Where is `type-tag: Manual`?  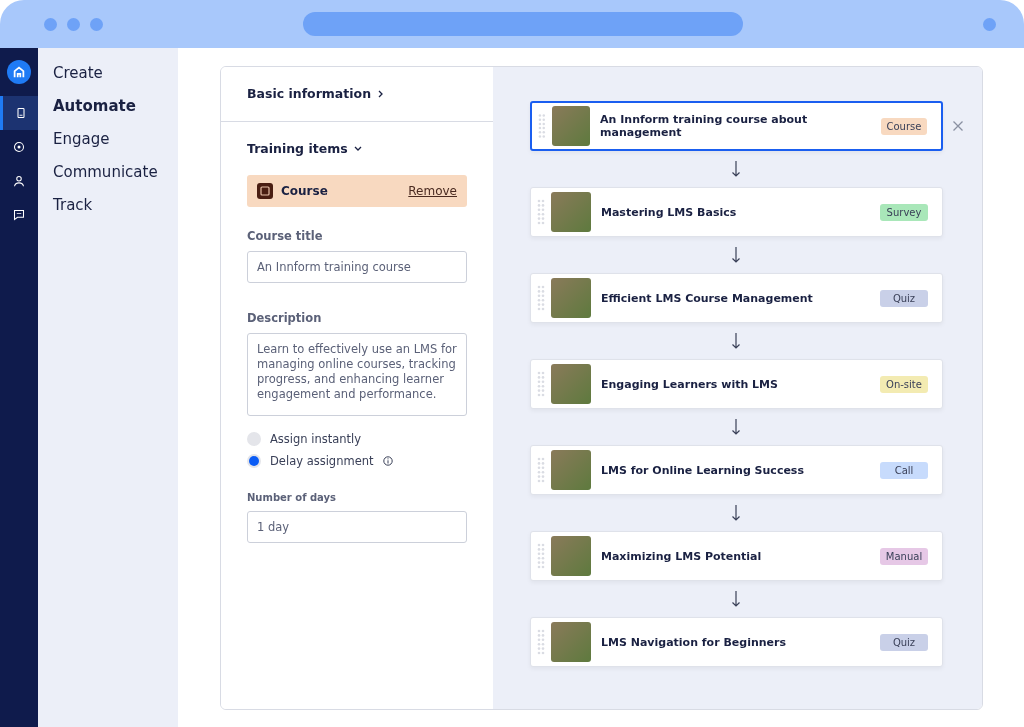
type-tag: Manual is located at coordinates (904, 556).